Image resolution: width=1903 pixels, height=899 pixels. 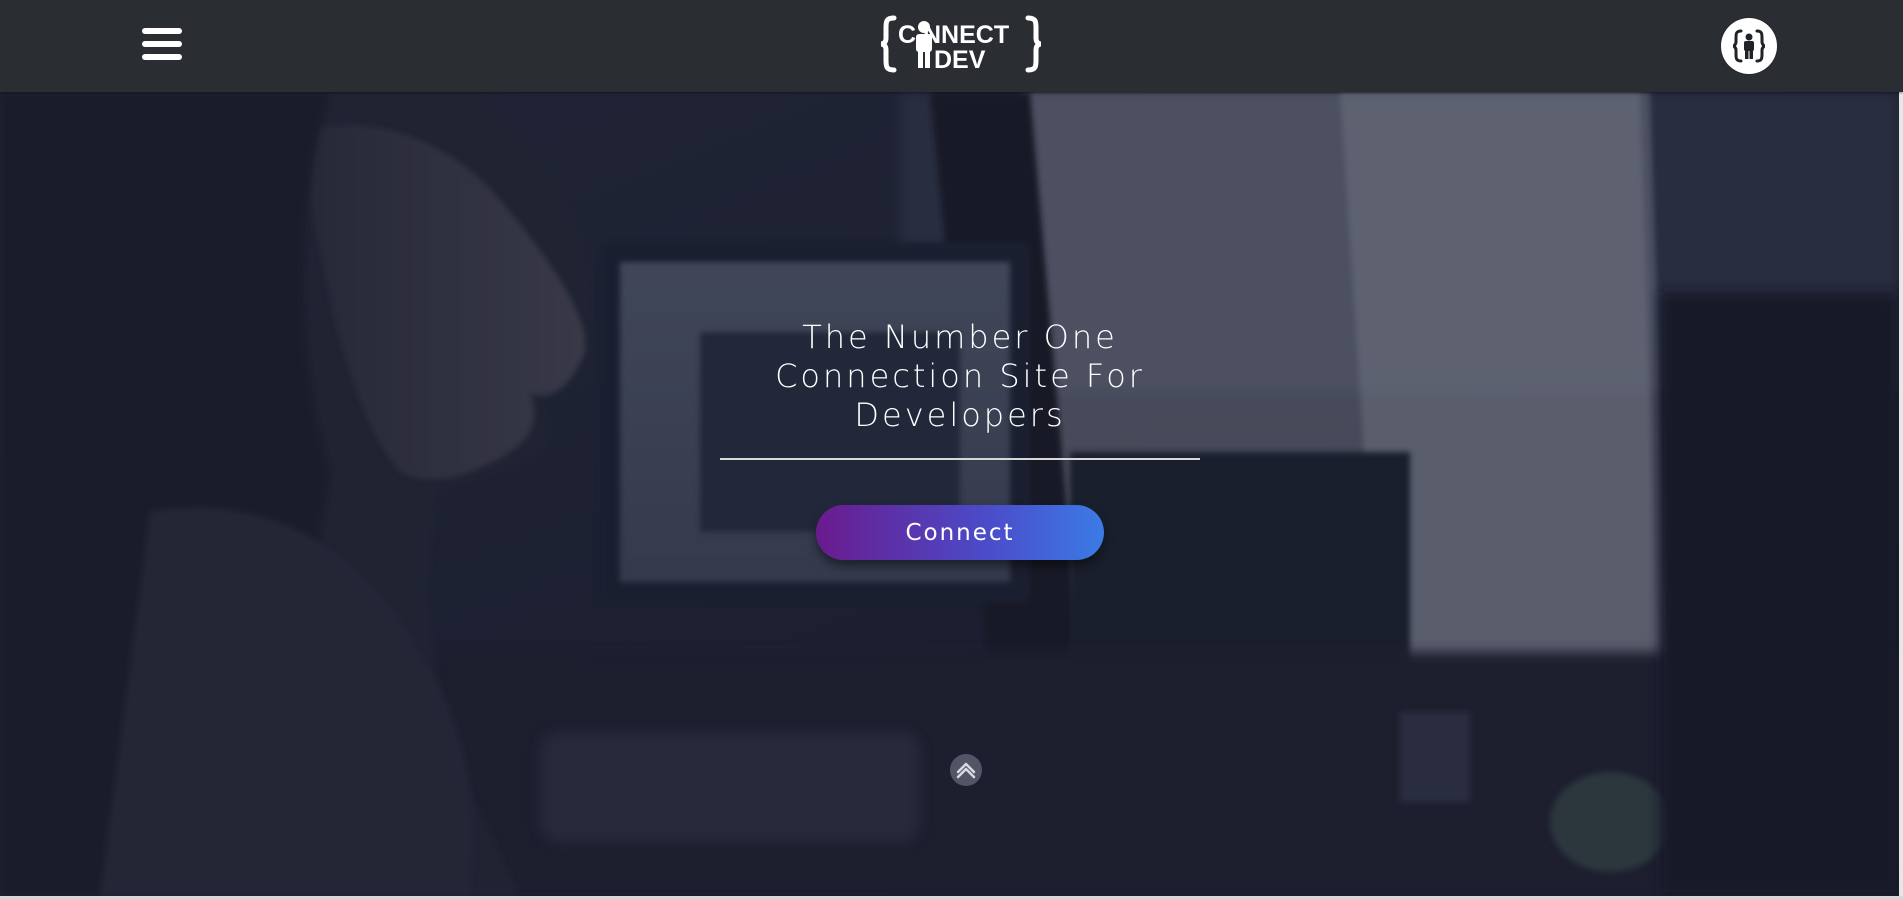 I want to click on logo-text-bottom: DEV, so click(x=960, y=60).